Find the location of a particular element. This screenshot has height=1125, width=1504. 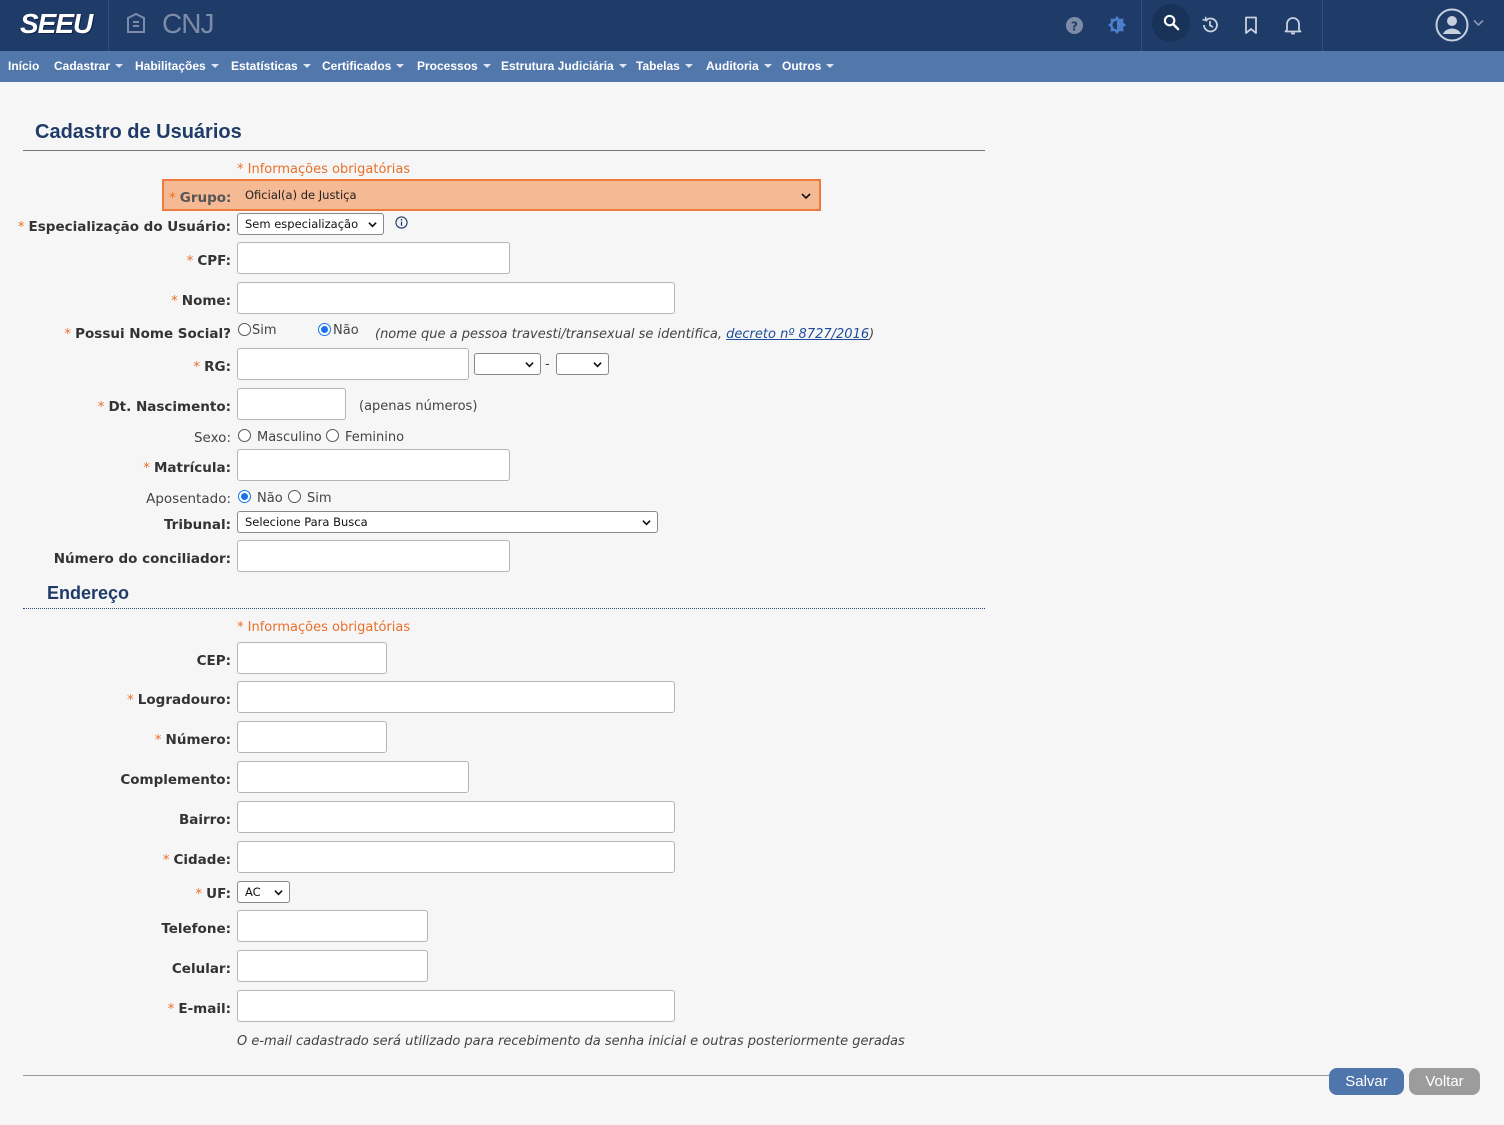

search-icon is located at coordinates (1171, 22).